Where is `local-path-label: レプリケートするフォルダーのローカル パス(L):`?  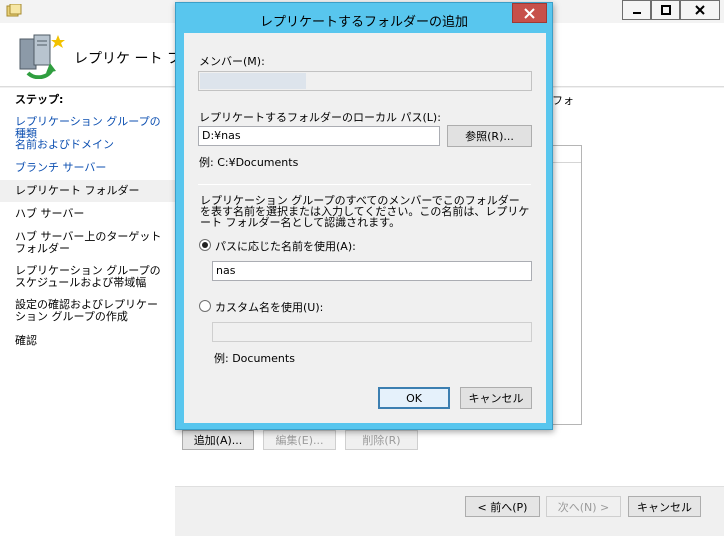
local-path-label: レプリケートするフォルダーのローカル パス(L): is located at coordinates (320, 117).